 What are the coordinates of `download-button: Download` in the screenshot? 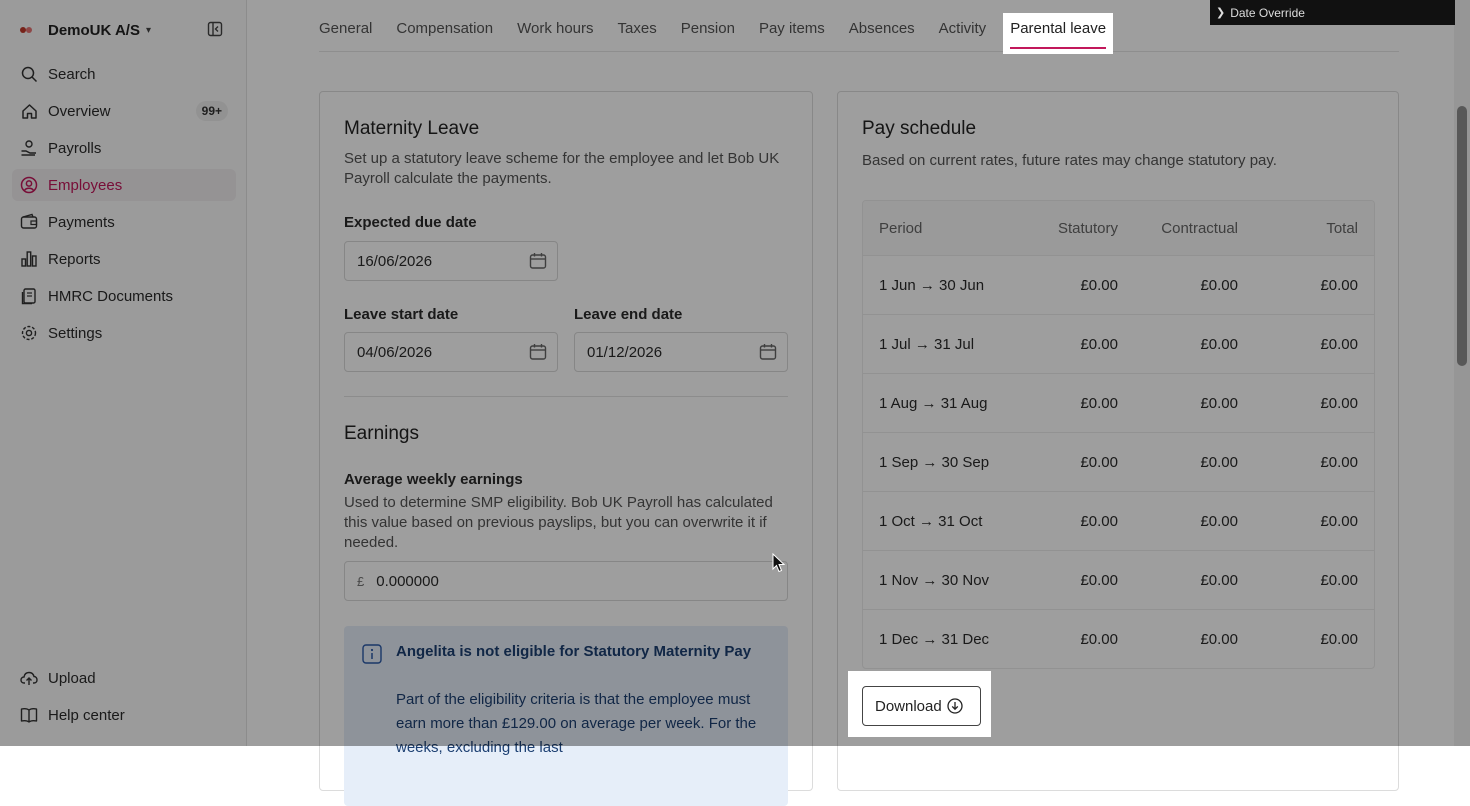 It's located at (921, 706).